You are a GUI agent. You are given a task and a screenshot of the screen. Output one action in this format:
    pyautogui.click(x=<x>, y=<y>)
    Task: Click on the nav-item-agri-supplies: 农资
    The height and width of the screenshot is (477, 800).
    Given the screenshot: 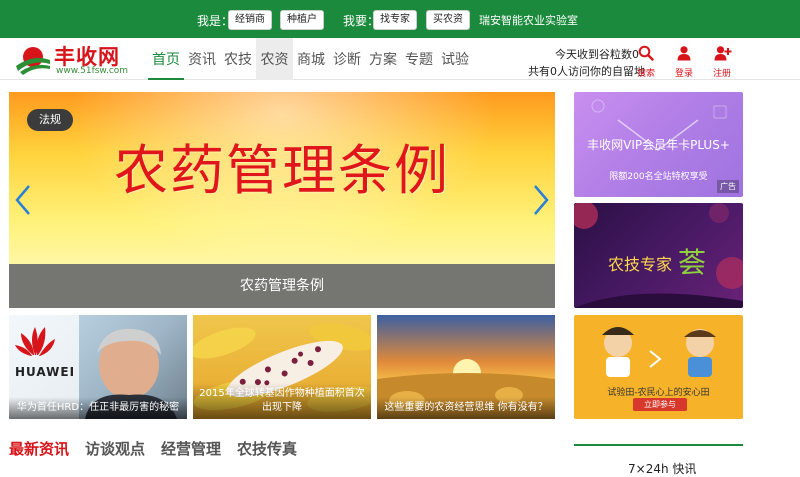 What is the action you would take?
    pyautogui.click(x=274, y=59)
    